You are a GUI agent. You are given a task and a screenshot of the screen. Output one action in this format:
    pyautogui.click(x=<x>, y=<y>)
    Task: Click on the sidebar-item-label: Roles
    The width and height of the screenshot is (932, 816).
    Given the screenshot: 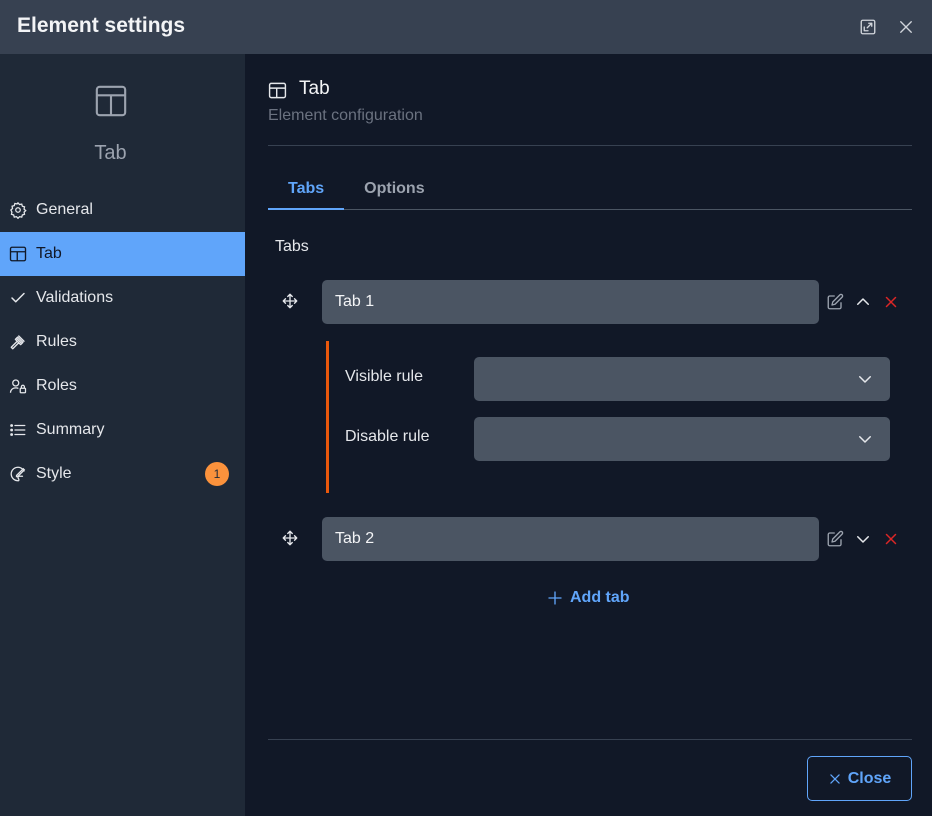 What is the action you would take?
    pyautogui.click(x=56, y=385)
    